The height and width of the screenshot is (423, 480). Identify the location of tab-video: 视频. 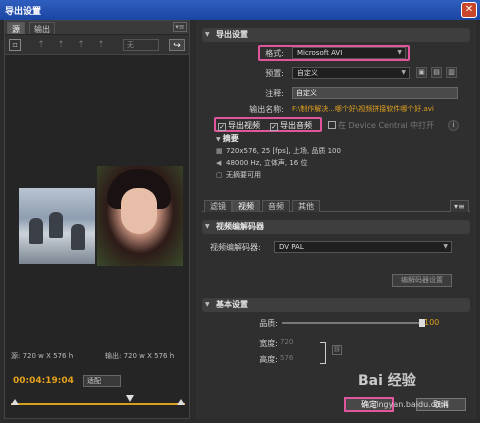
(246, 206).